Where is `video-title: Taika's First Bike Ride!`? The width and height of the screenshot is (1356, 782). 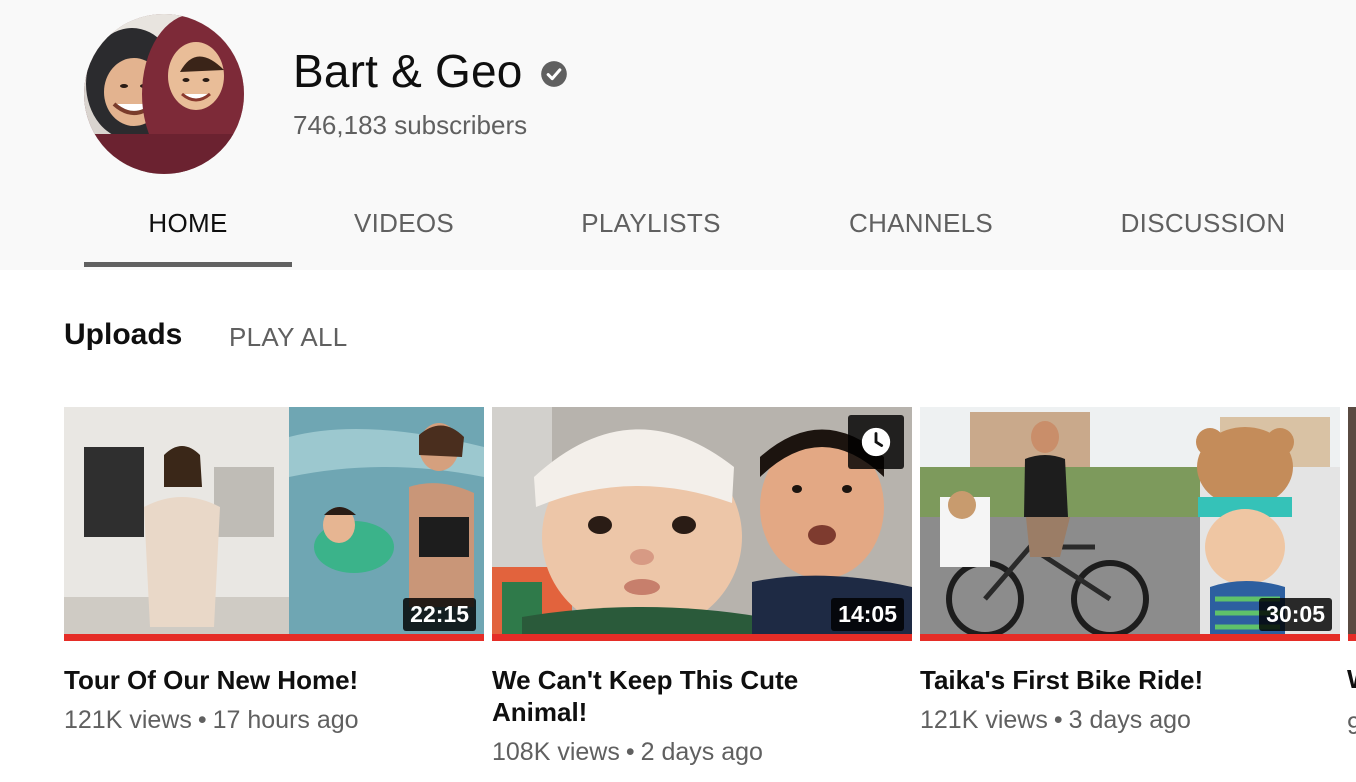 video-title: Taika's First Bike Ride! is located at coordinates (1100, 680).